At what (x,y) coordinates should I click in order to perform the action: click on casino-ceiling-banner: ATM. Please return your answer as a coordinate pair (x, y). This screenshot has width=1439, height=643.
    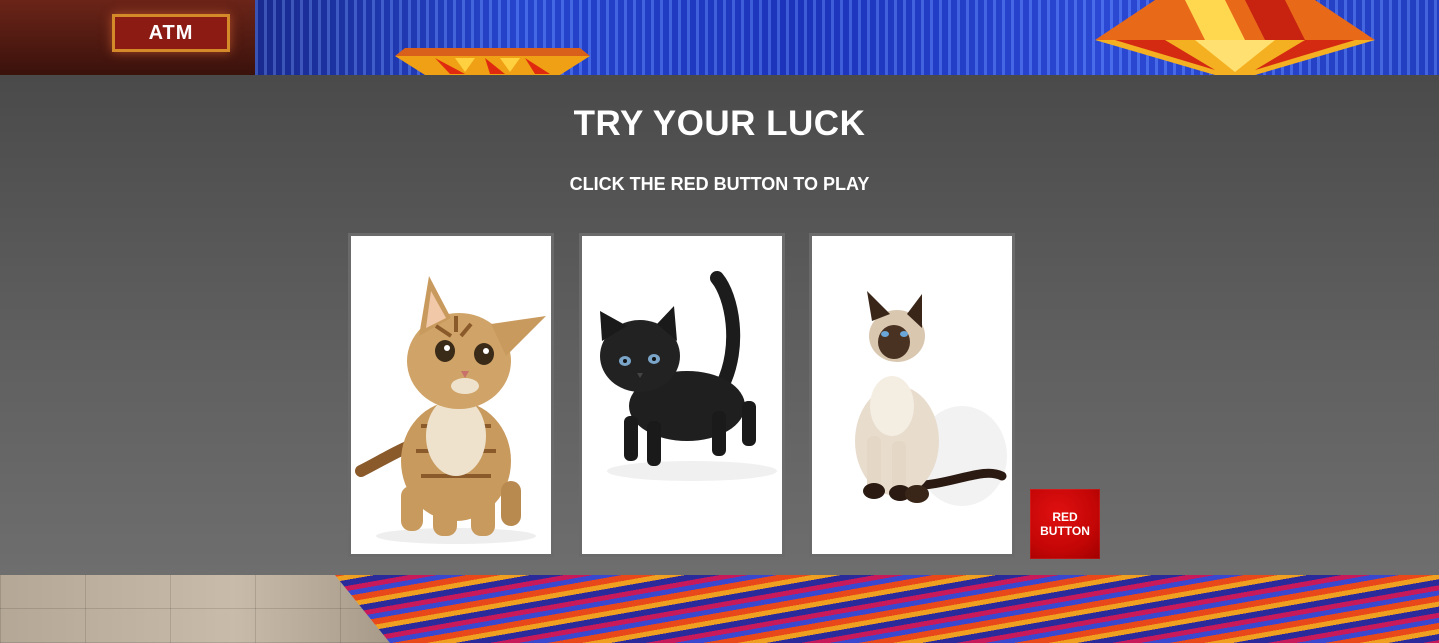
    Looking at the image, I should click on (719, 37).